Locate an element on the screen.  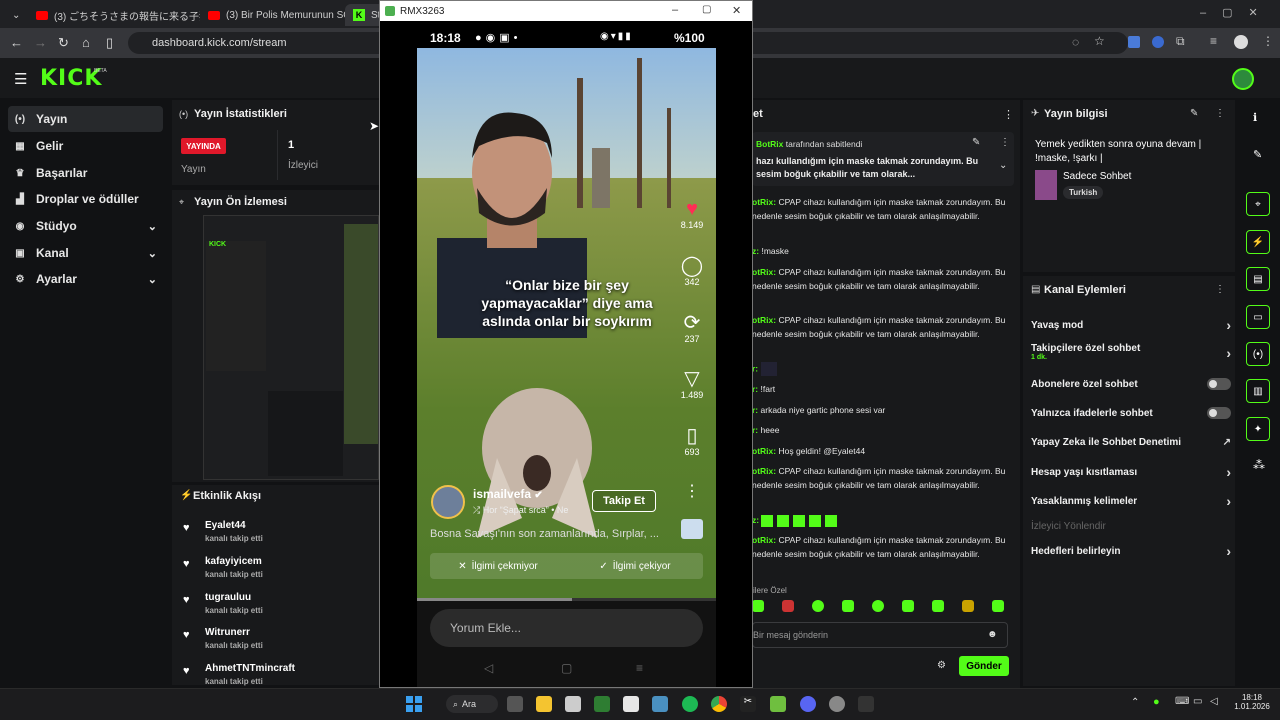
action-subscribers-only: Abonelere özel sohbet is located at coordinates (1131, 384).